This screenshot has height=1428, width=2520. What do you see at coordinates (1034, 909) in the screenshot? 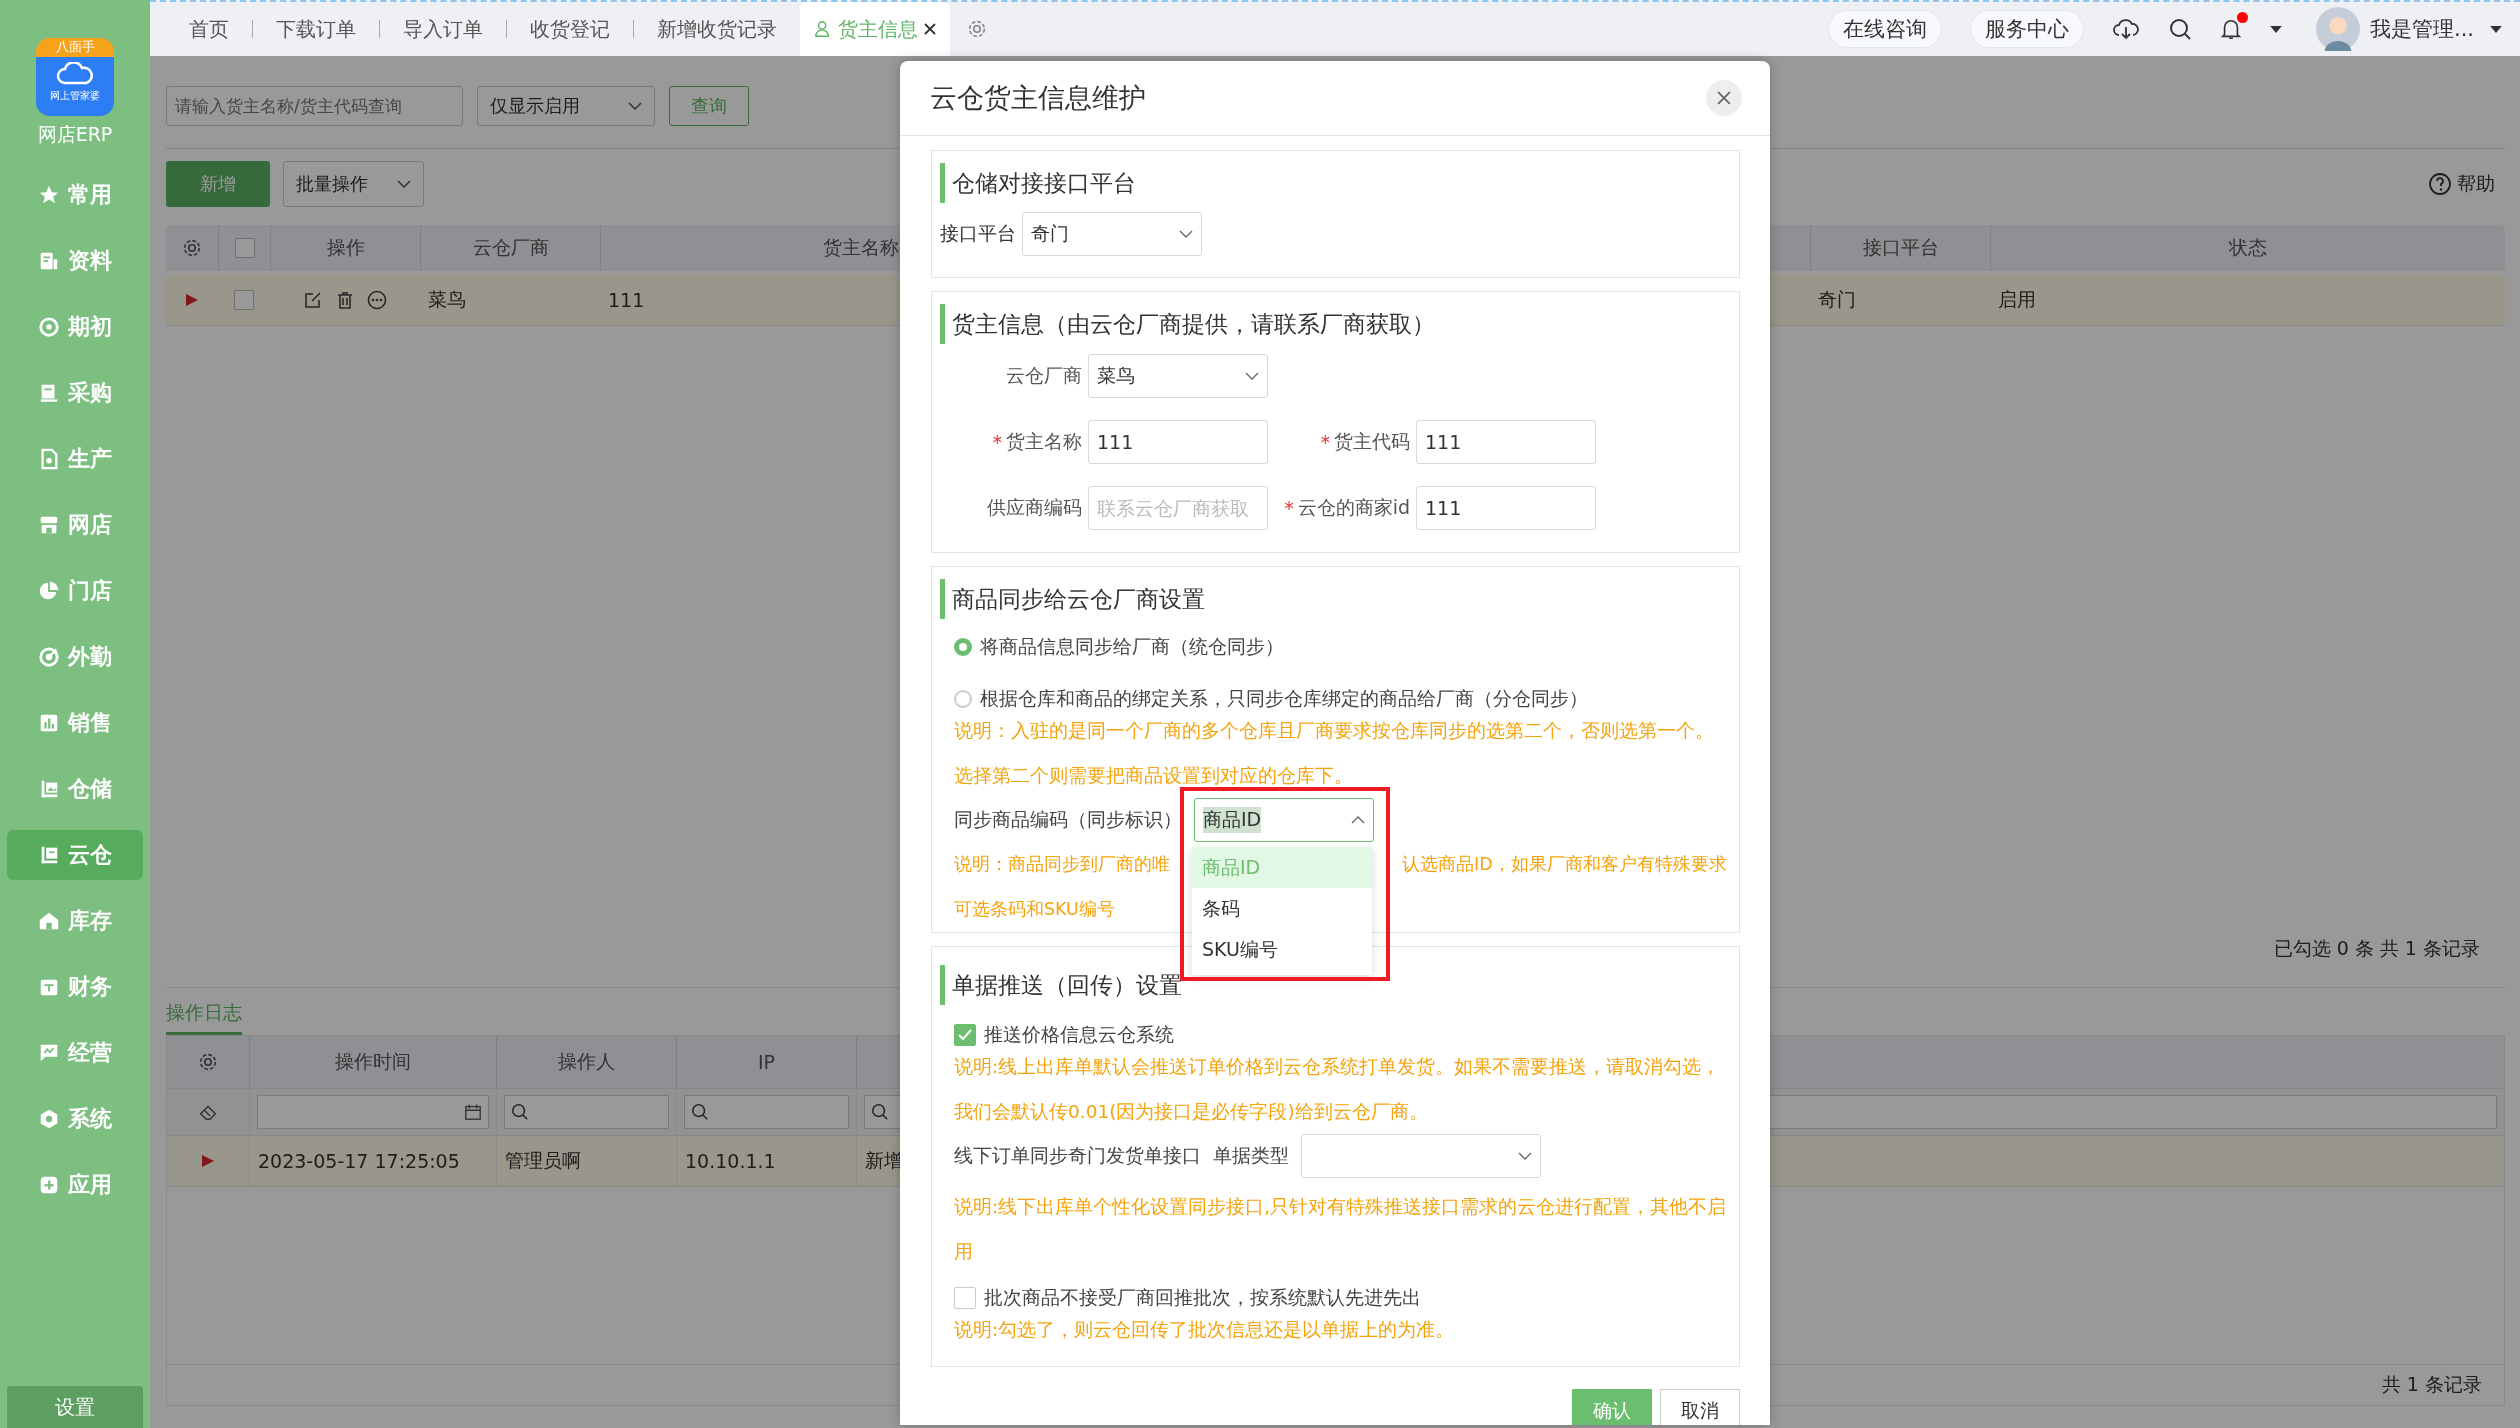
I see `note-text: 可选条码和SKU编号` at bounding box center [1034, 909].